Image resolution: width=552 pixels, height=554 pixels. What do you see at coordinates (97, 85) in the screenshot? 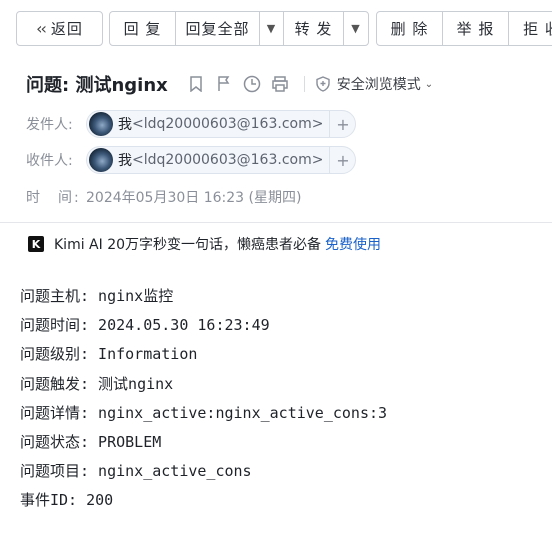
I see `mail-subject: 问题: 测试nginx` at bounding box center [97, 85].